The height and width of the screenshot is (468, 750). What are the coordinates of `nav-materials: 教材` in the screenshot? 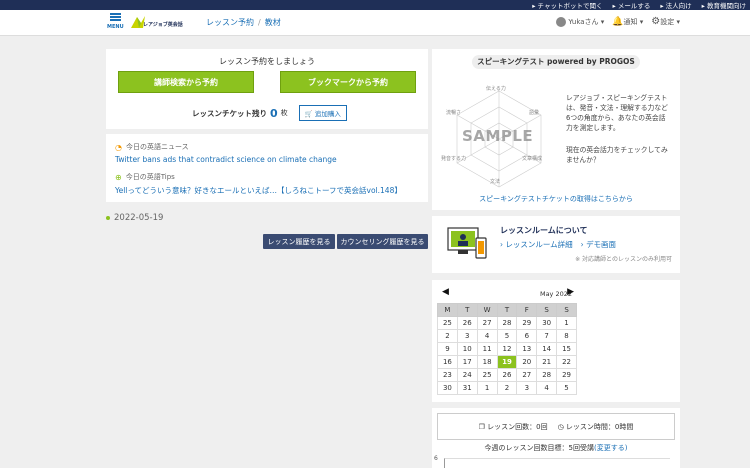 It's located at (273, 22).